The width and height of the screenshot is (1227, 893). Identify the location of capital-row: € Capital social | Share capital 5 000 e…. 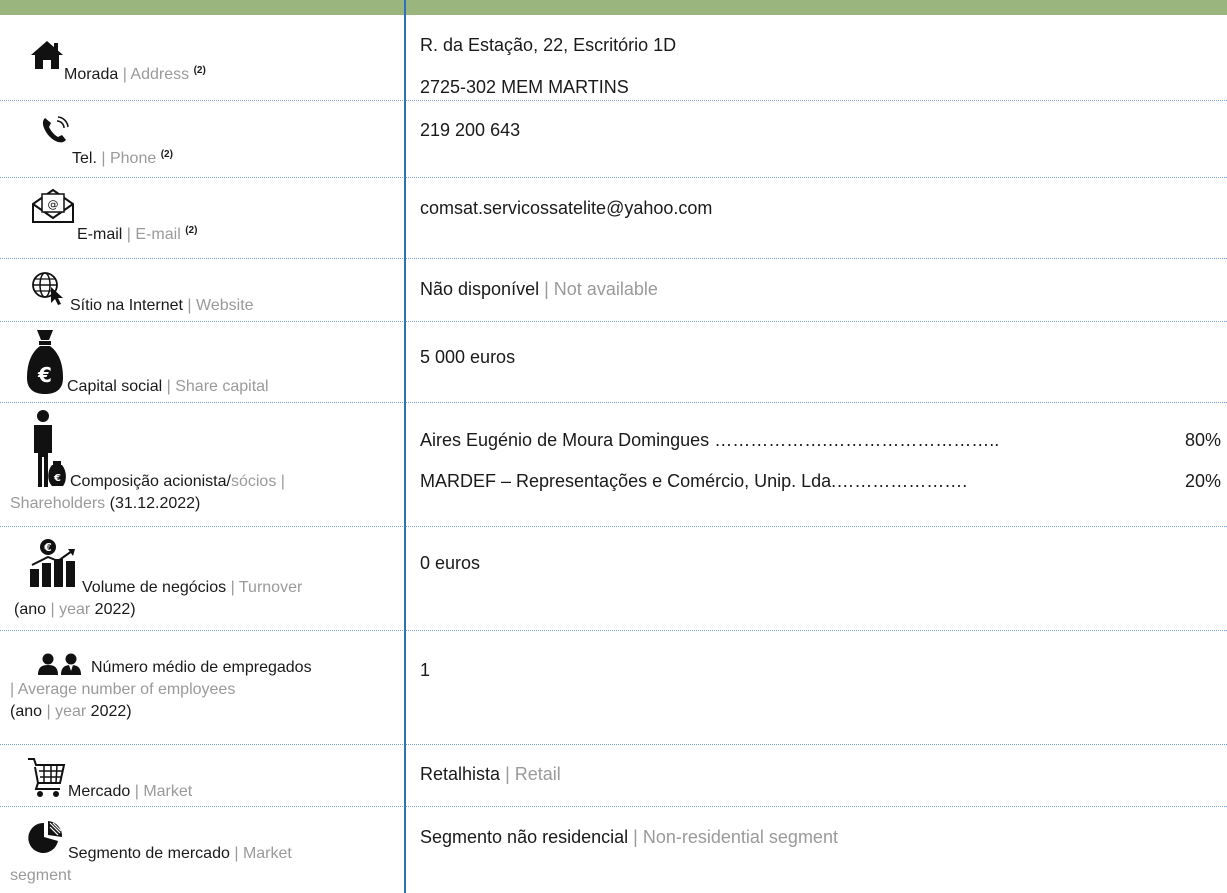
(613, 362).